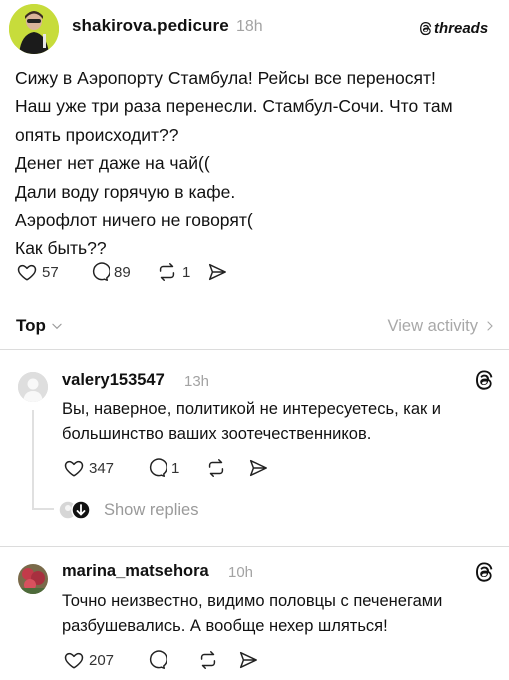 The image size is (509, 680). I want to click on sort-dropdown: Top, so click(40, 326).